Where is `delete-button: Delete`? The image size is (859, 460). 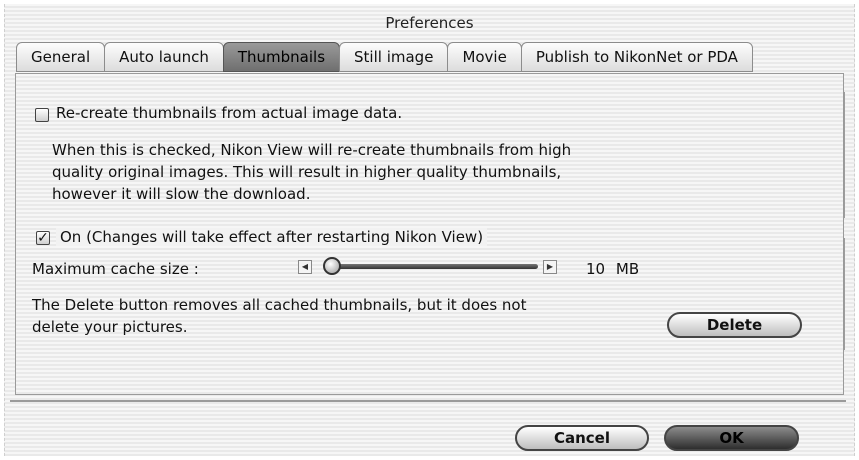
delete-button: Delete is located at coordinates (734, 325).